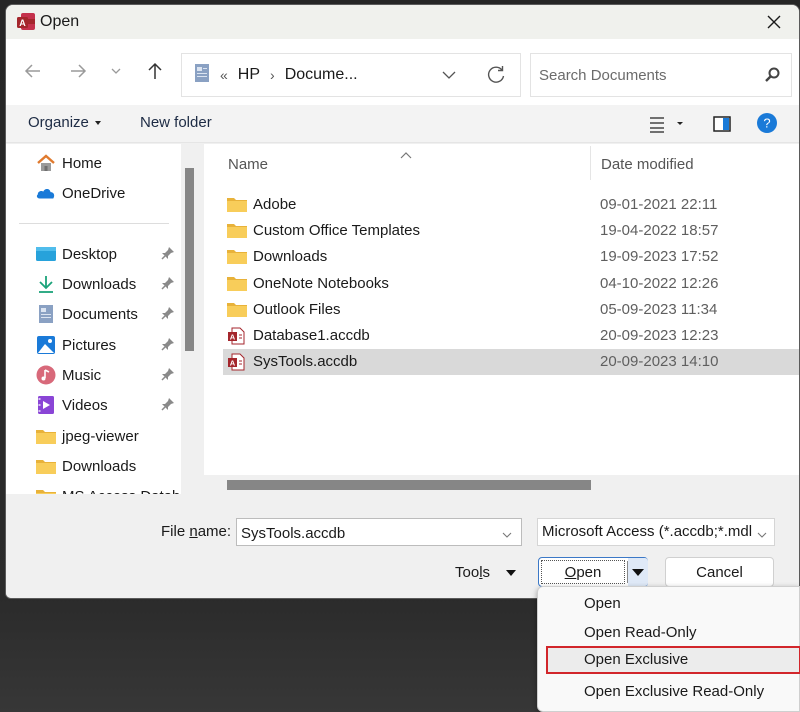 The width and height of the screenshot is (800, 712). I want to click on back-button, so click(33, 71).